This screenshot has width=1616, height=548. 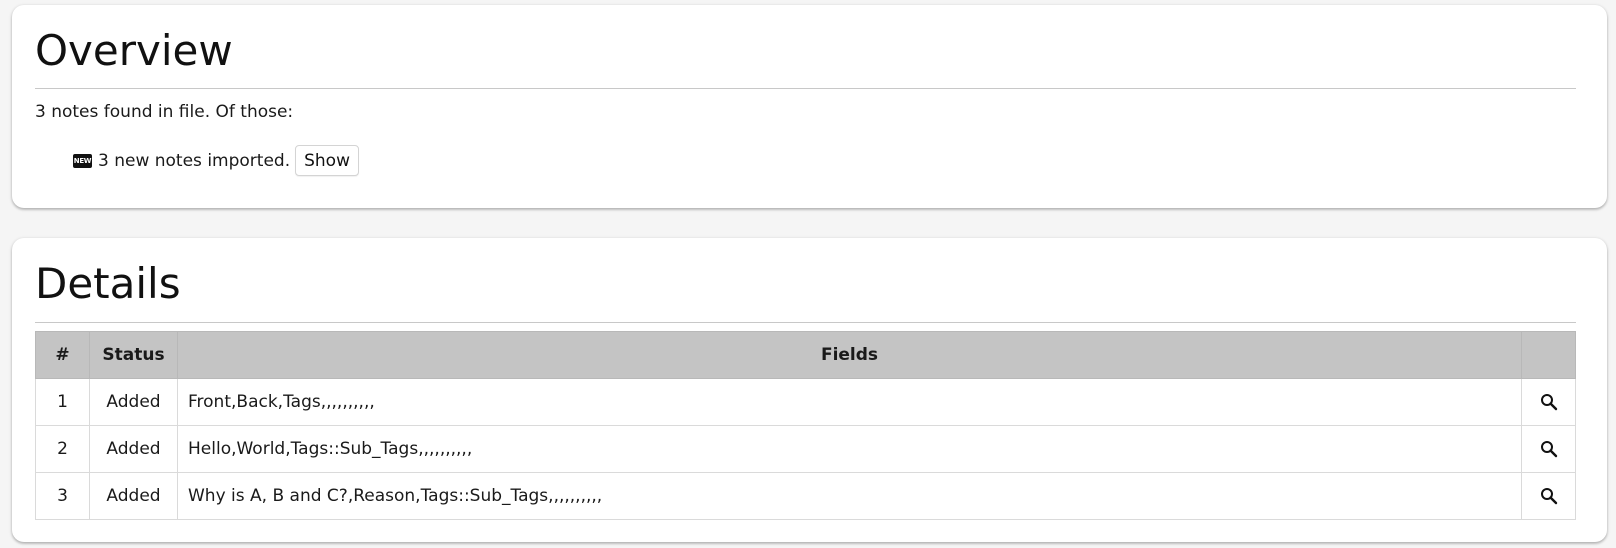 I want to click on show-button: Show, so click(x=327, y=160).